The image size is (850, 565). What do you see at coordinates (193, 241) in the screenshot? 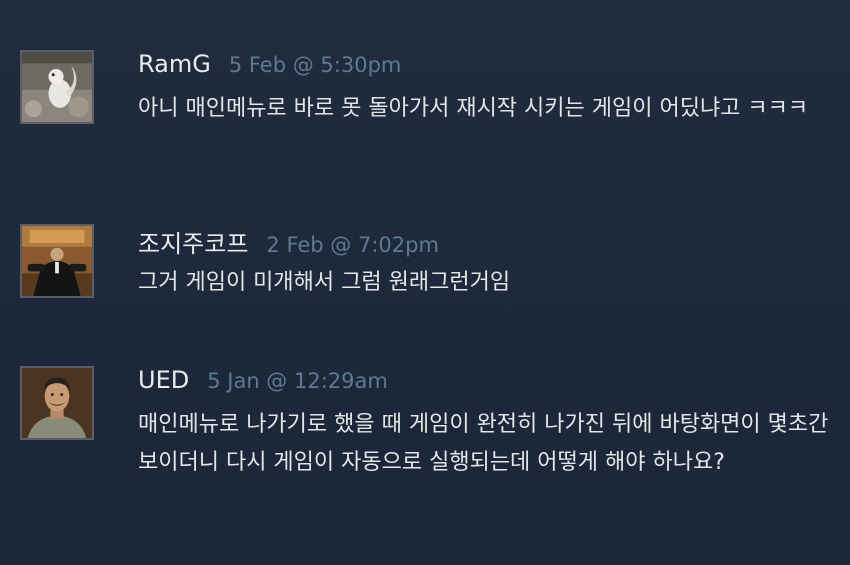
I see `comment-author: 조지주코프` at bounding box center [193, 241].